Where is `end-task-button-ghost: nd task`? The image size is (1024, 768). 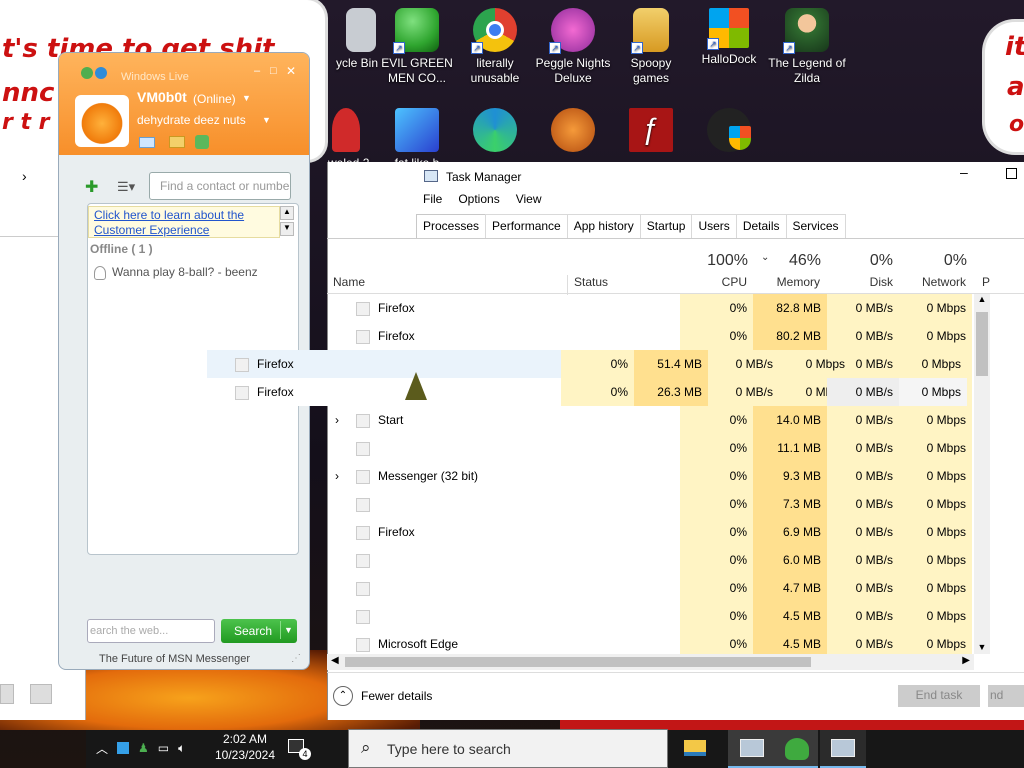 end-task-button-ghost: nd task is located at coordinates (1006, 696).